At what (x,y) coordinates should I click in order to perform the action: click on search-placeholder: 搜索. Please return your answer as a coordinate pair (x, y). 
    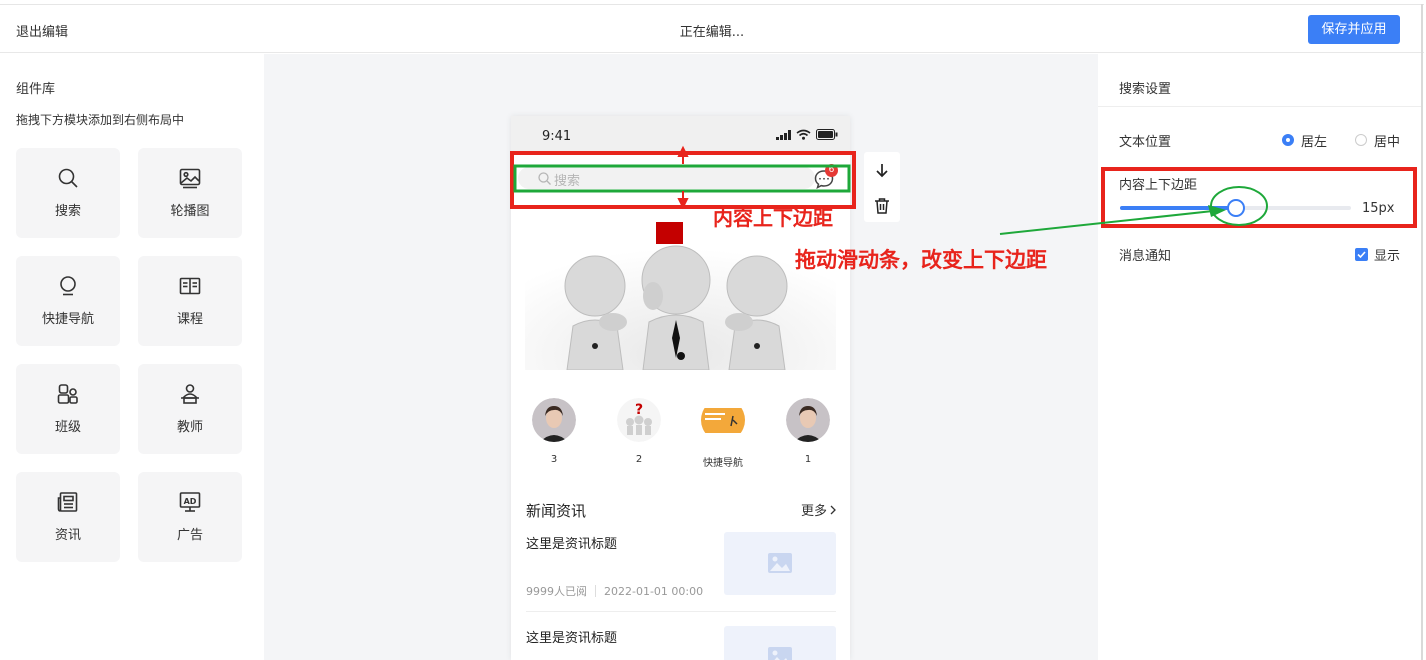
    Looking at the image, I should click on (567, 181).